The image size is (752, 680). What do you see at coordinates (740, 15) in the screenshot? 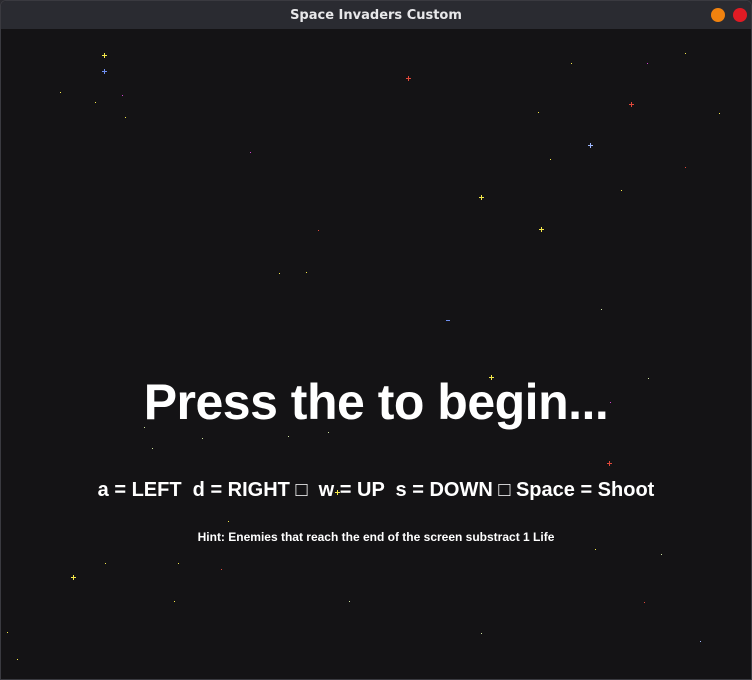
I see `close-button` at bounding box center [740, 15].